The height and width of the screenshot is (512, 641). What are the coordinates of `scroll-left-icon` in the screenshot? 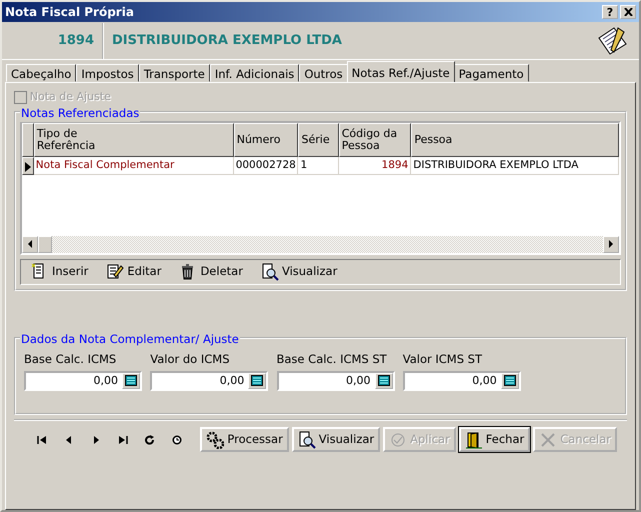 It's located at (30, 244).